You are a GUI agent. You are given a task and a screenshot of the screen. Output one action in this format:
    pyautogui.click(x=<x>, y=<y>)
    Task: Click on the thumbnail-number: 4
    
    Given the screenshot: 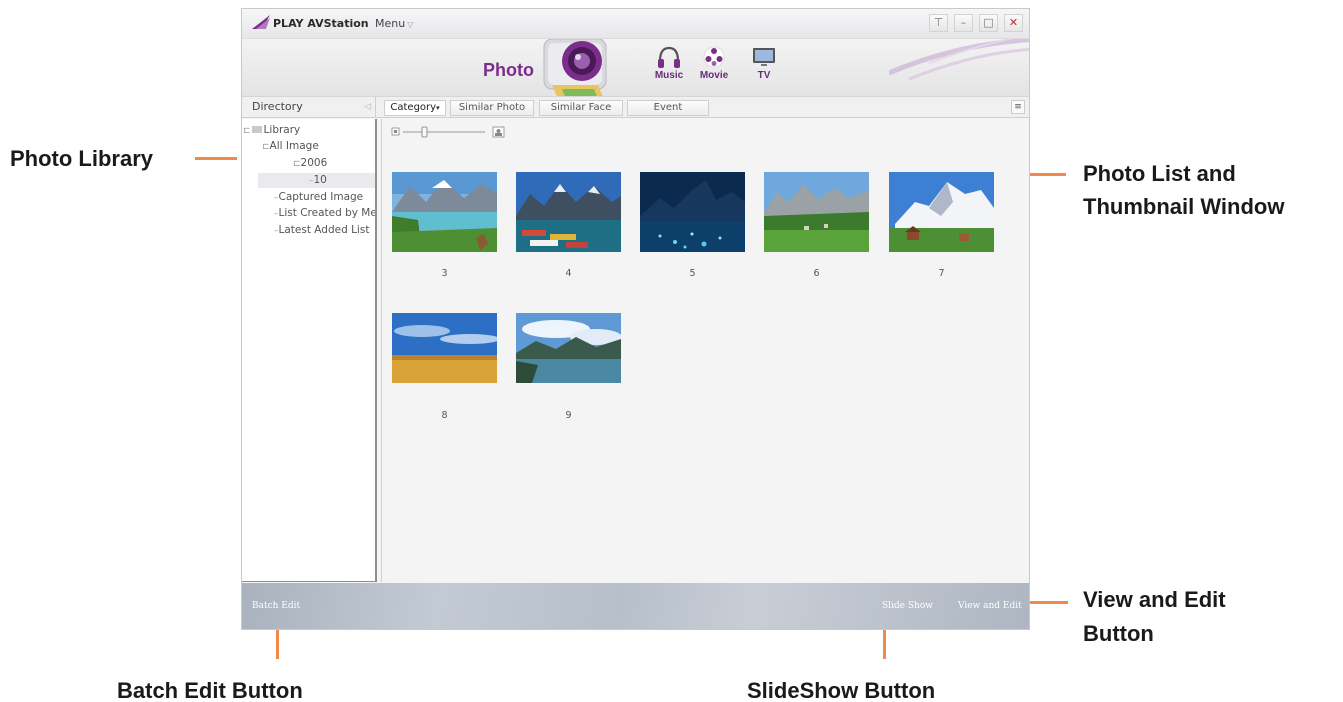 What is the action you would take?
    pyautogui.click(x=568, y=273)
    